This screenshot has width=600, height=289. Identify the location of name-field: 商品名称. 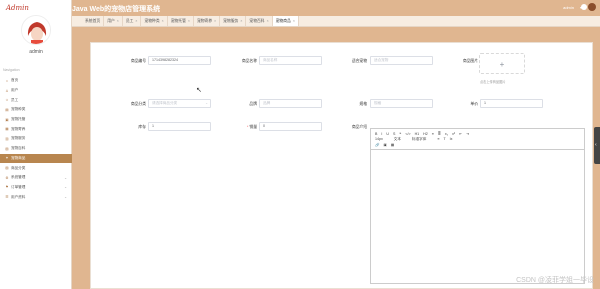
(290, 60).